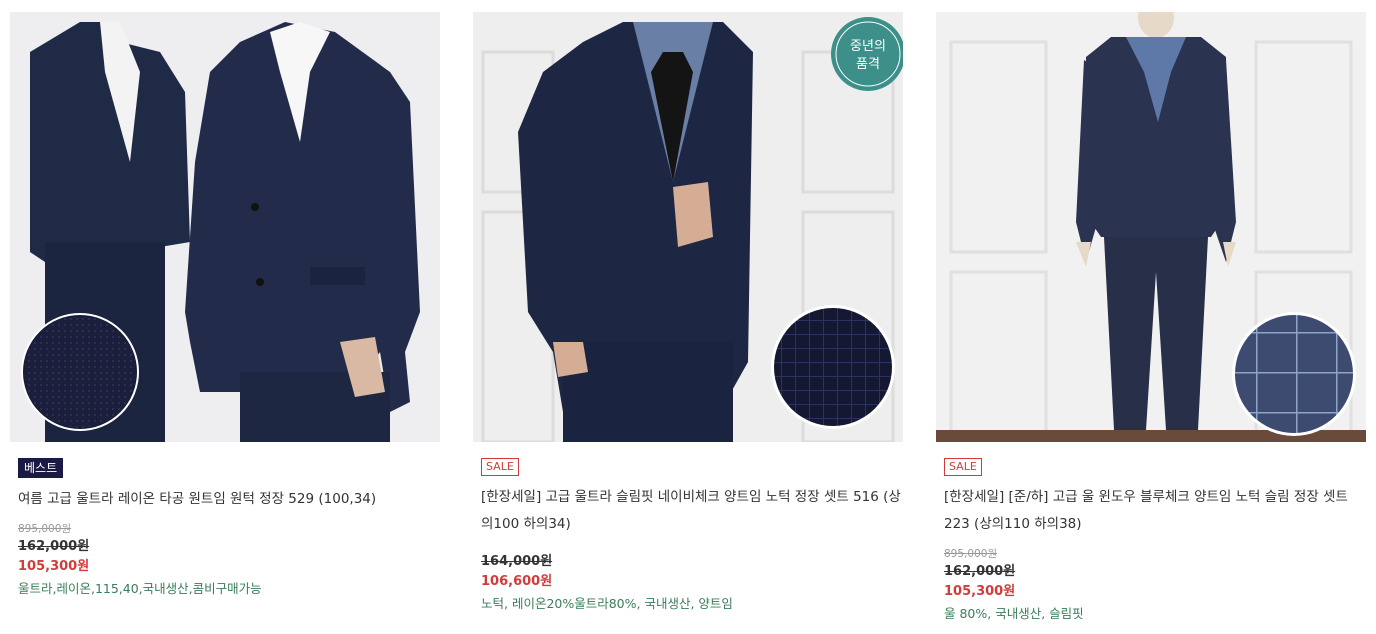 Image resolution: width=1376 pixels, height=634 pixels. I want to click on product-tags: 울 80%, 국내생산, 슬림핏, so click(1014, 613).